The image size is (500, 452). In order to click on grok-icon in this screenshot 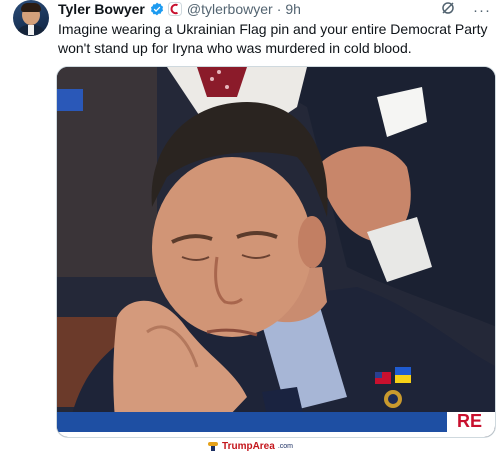, I will do `click(448, 8)`.